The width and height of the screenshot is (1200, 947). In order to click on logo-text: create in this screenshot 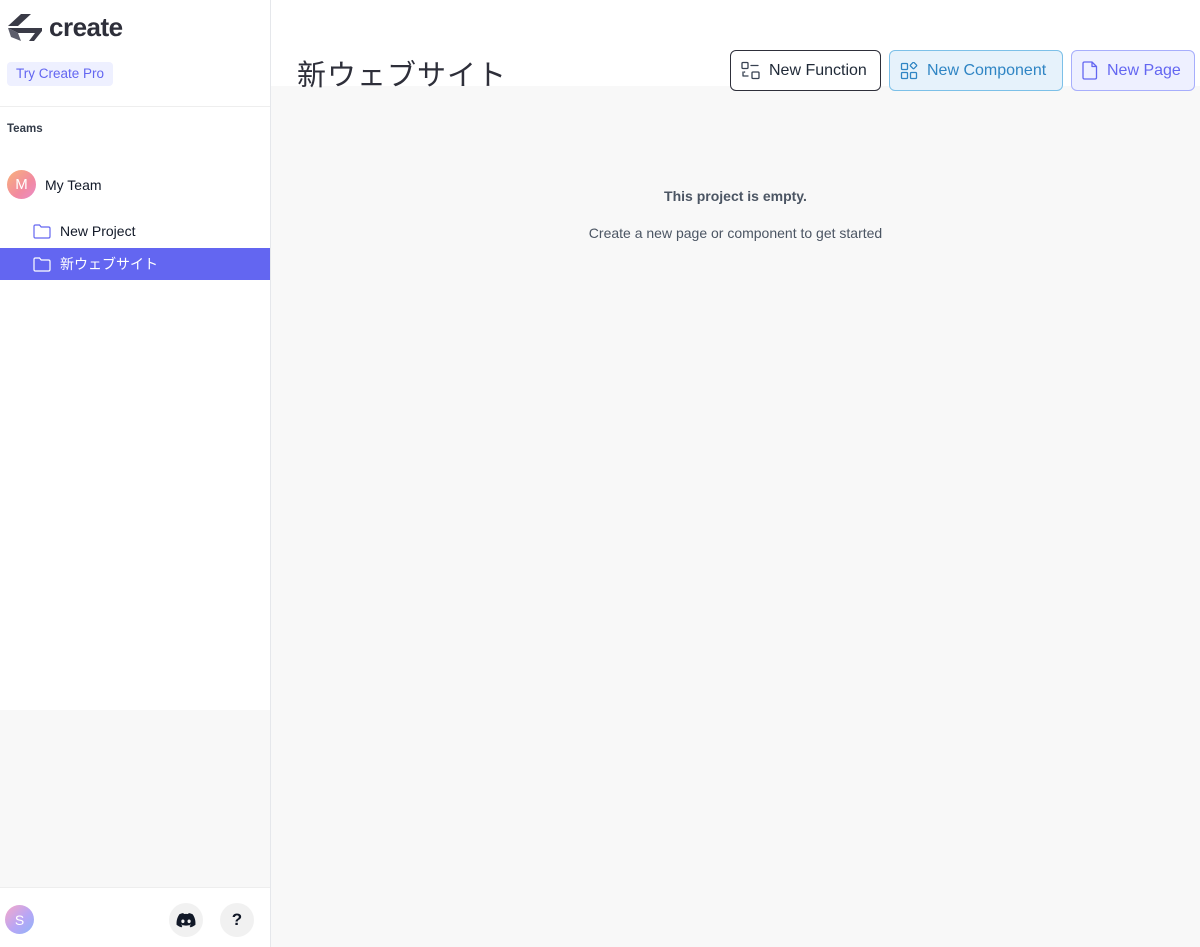, I will do `click(86, 27)`.